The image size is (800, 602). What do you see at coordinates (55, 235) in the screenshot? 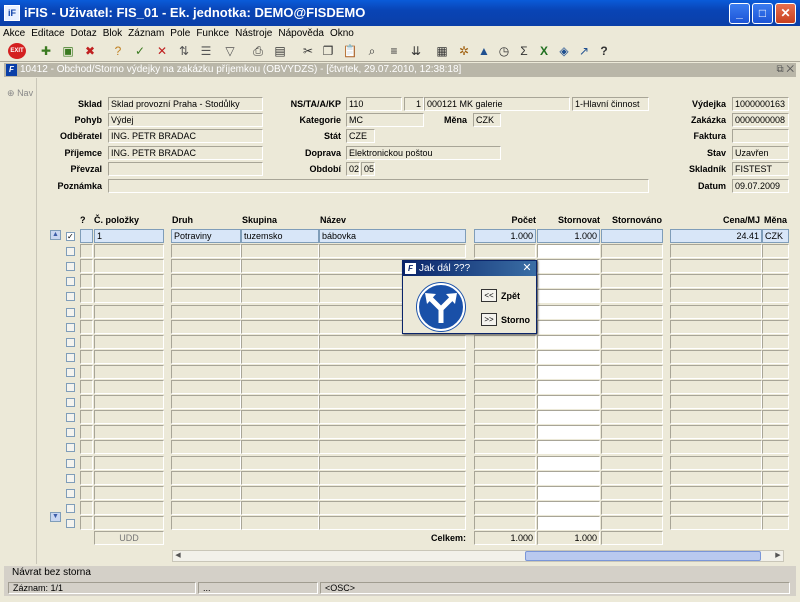
I see `scroll-up-icon: ▲` at bounding box center [55, 235].